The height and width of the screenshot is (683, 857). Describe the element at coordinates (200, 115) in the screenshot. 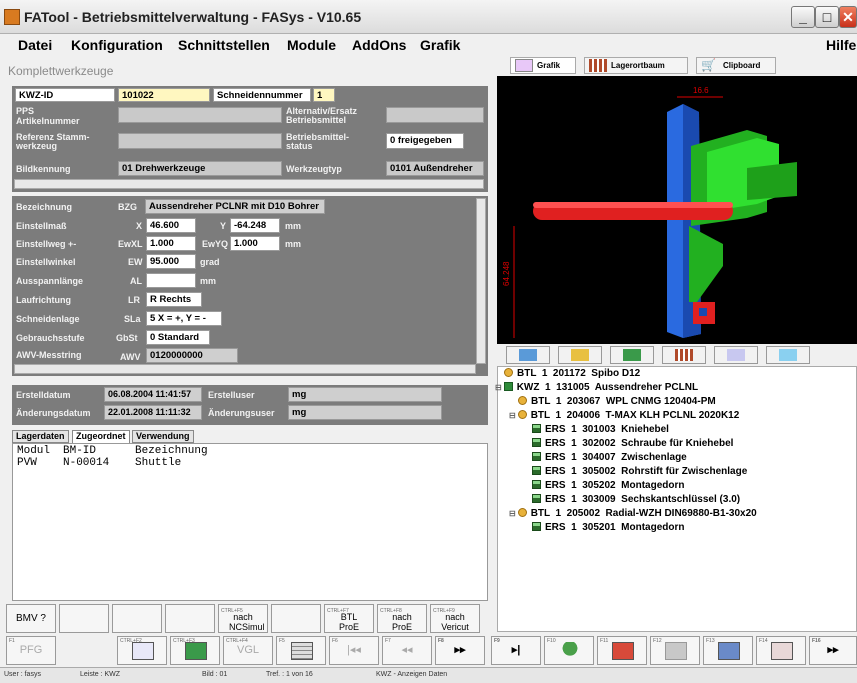

I see `pps-field` at that location.